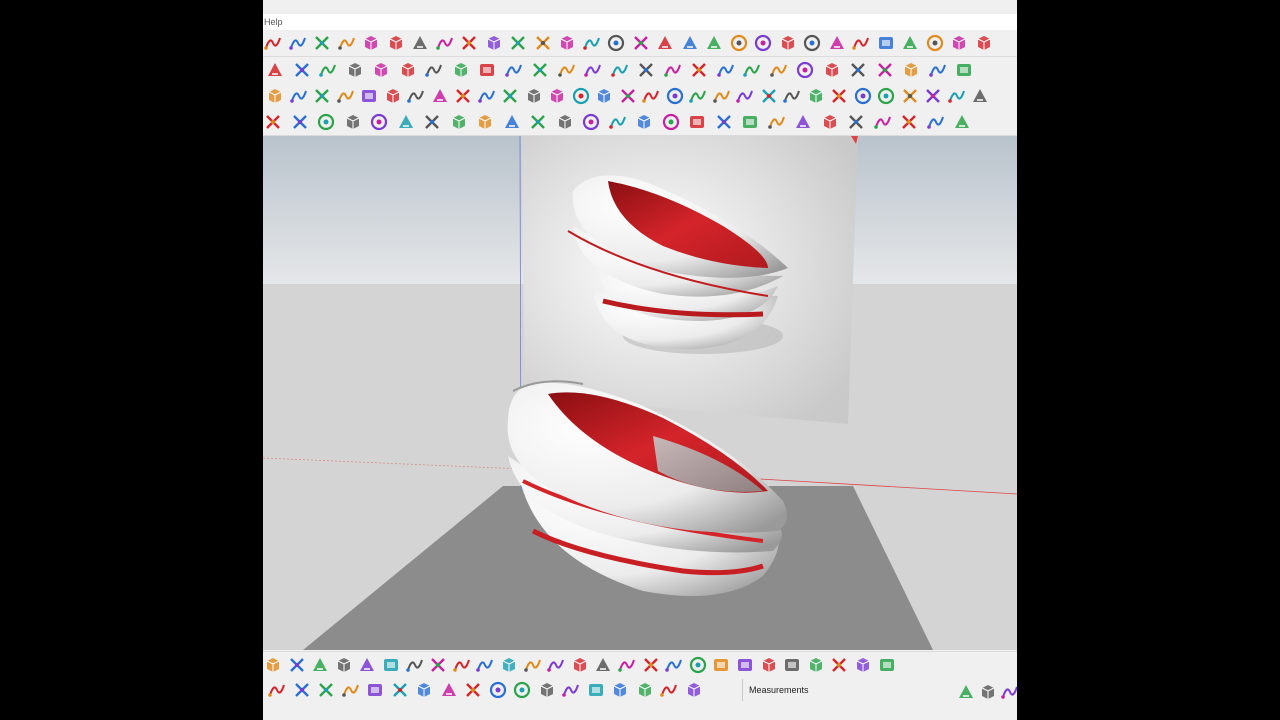 The width and height of the screenshot is (1280, 720). I want to click on layers-button, so click(518, 43).